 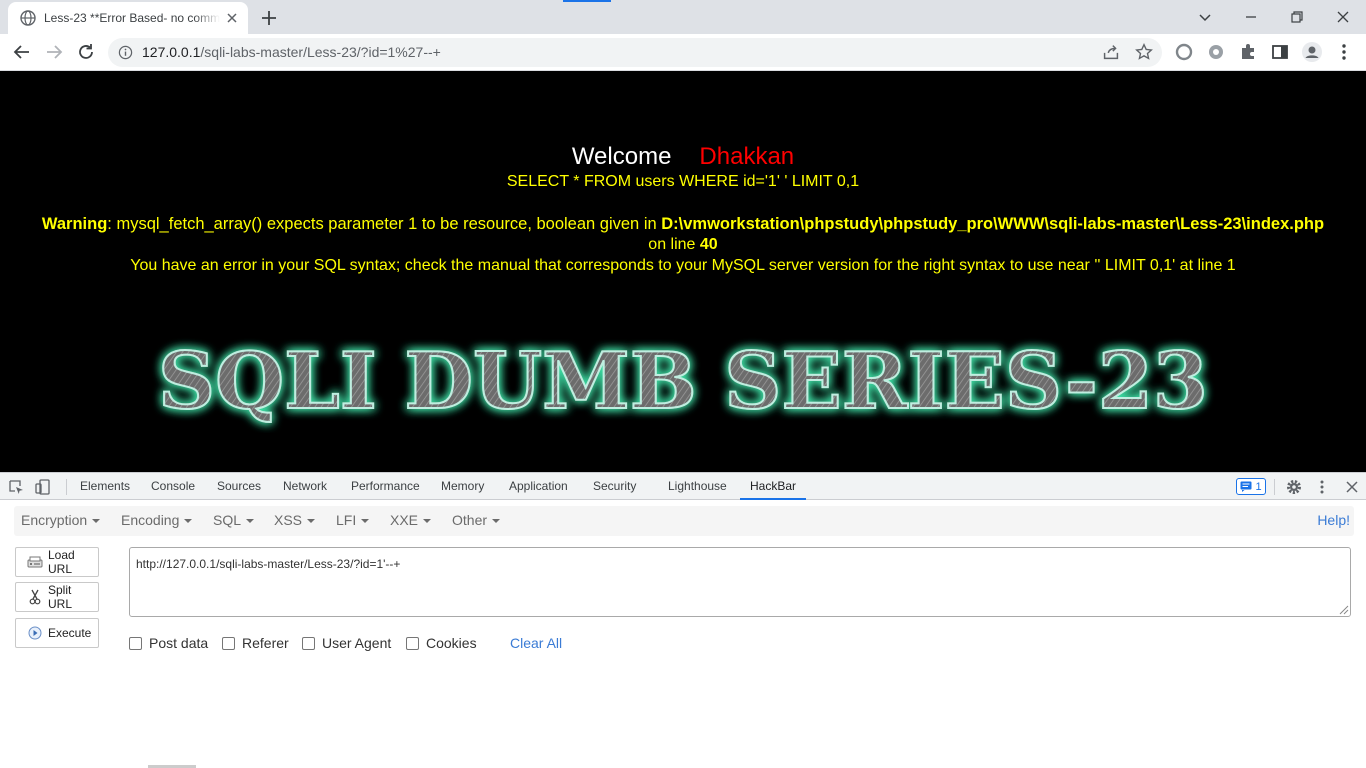 What do you see at coordinates (1248, 52) in the screenshot?
I see `extensions-puzzle-icon` at bounding box center [1248, 52].